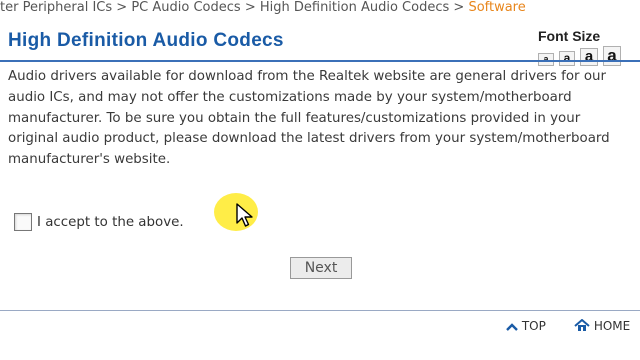 This screenshot has width=640, height=360. I want to click on footer-divider, so click(320, 310).